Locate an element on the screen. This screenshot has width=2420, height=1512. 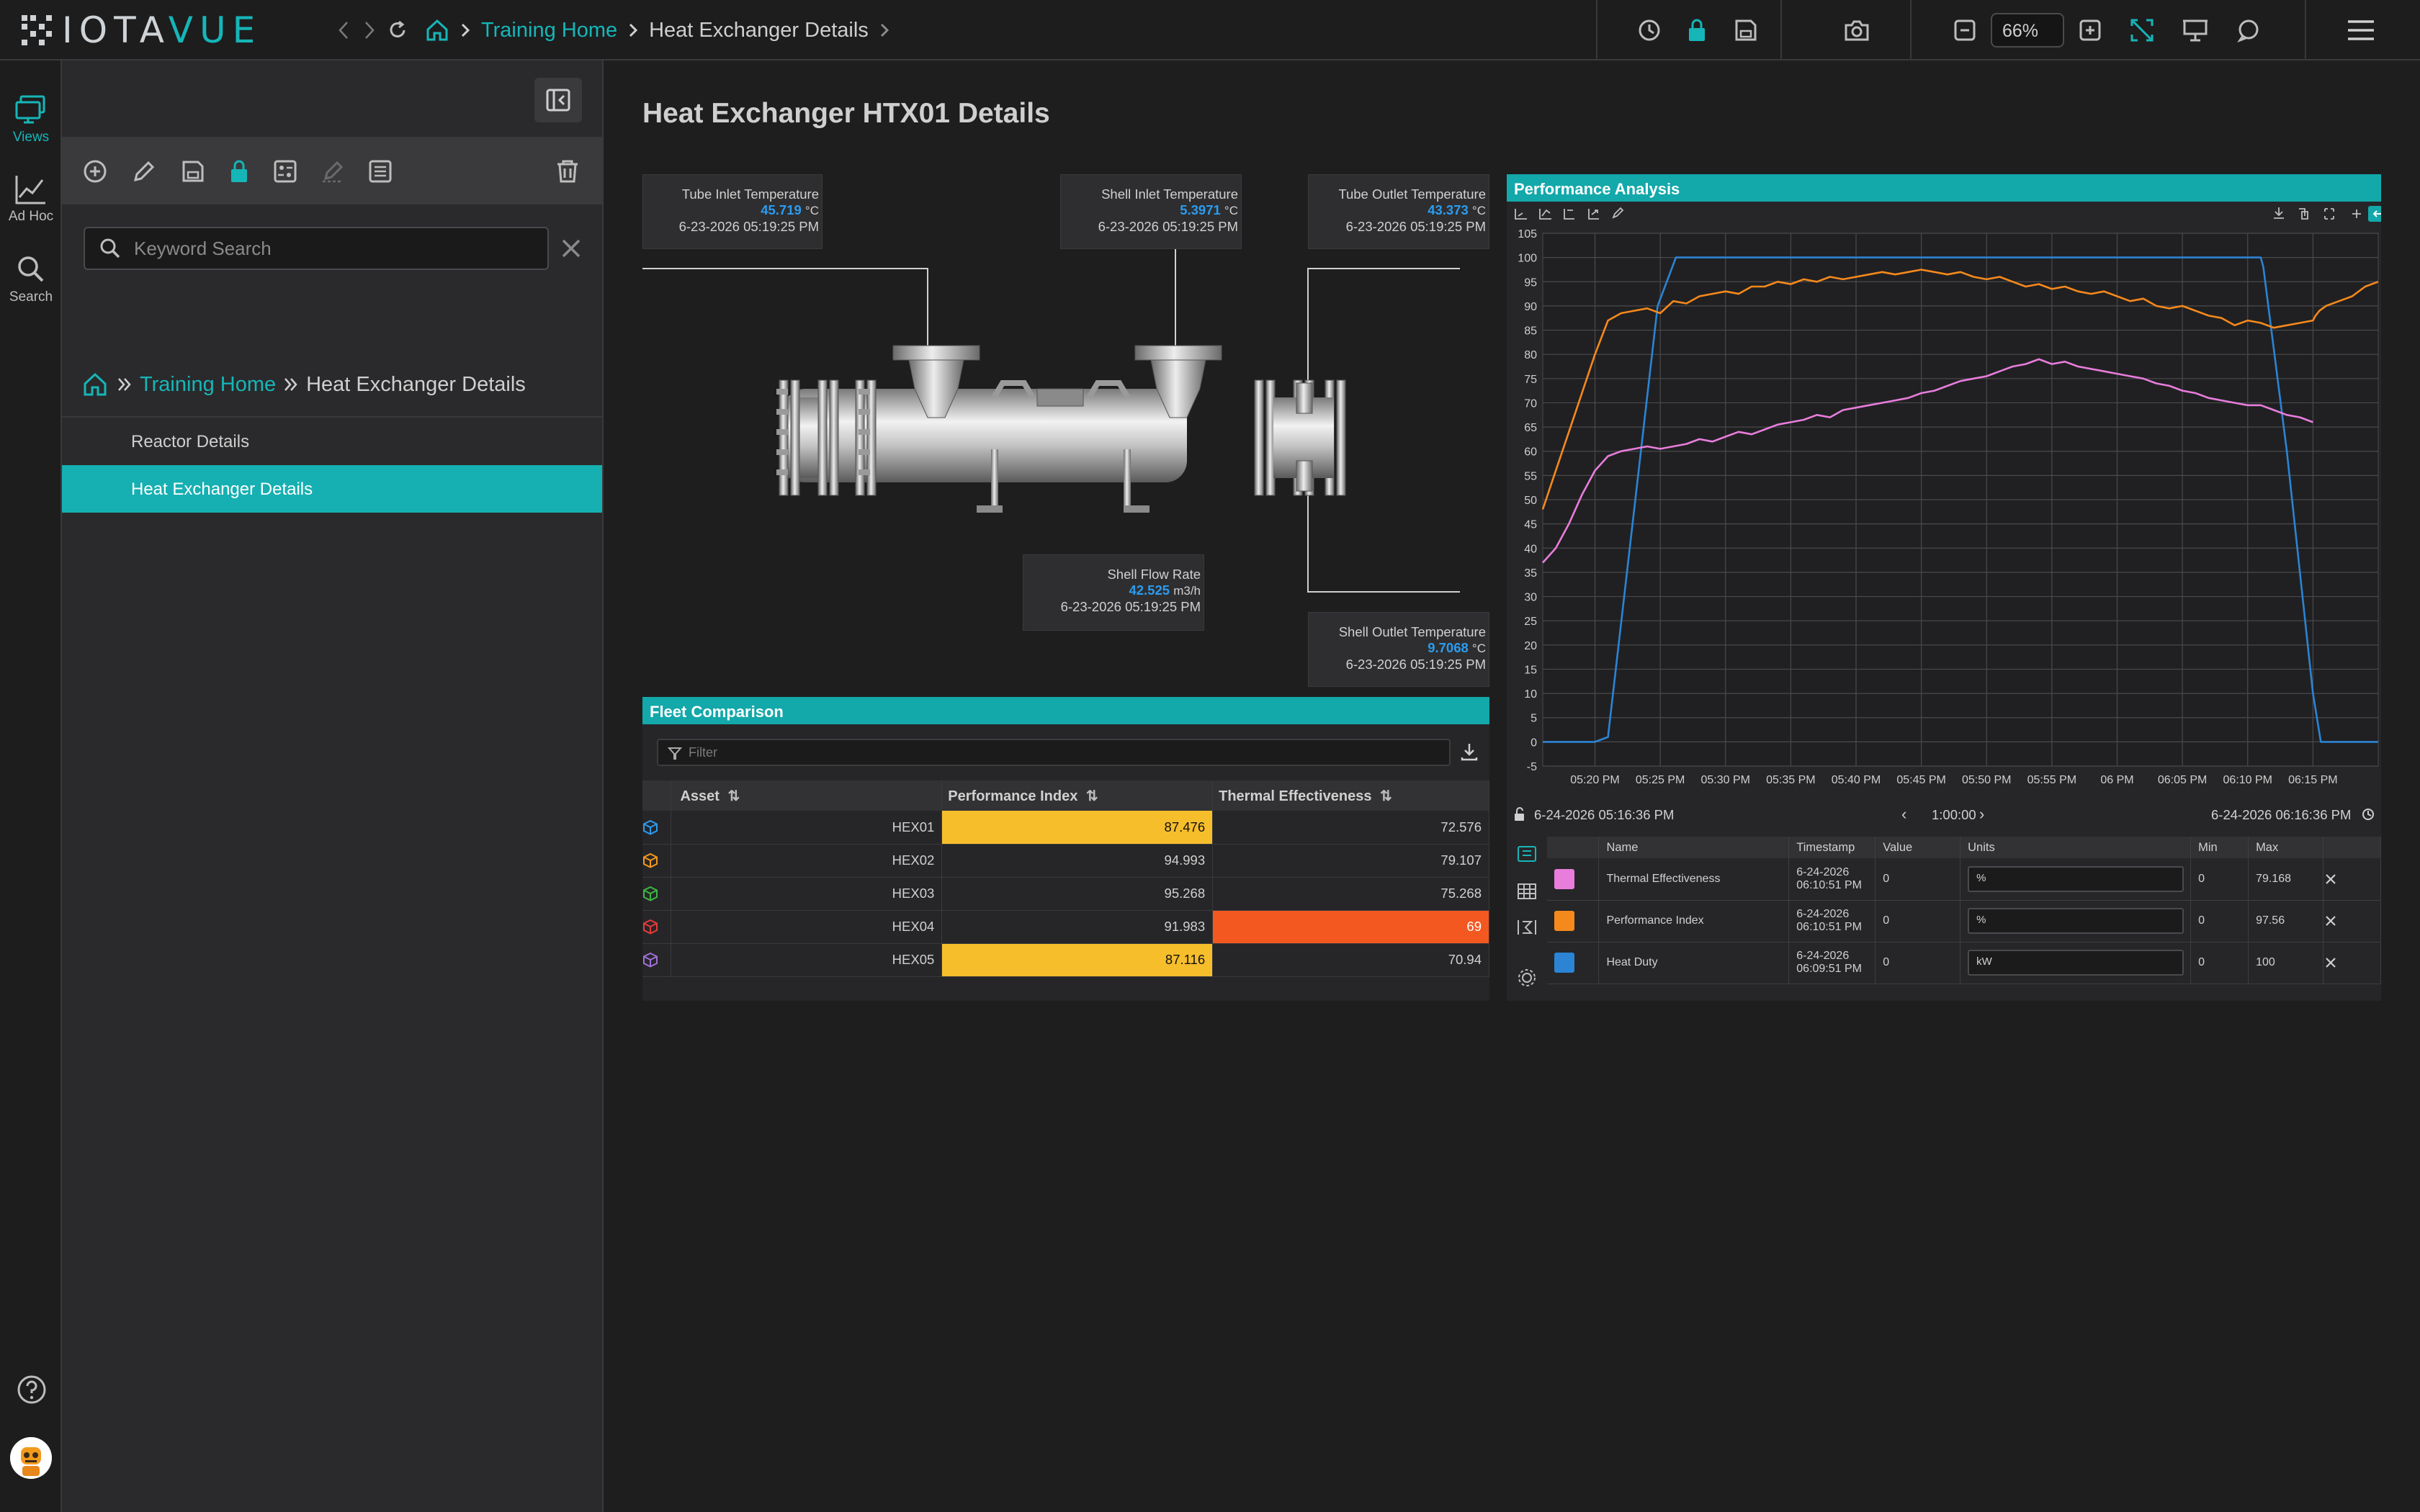
history-icon is located at coordinates (1649, 30).